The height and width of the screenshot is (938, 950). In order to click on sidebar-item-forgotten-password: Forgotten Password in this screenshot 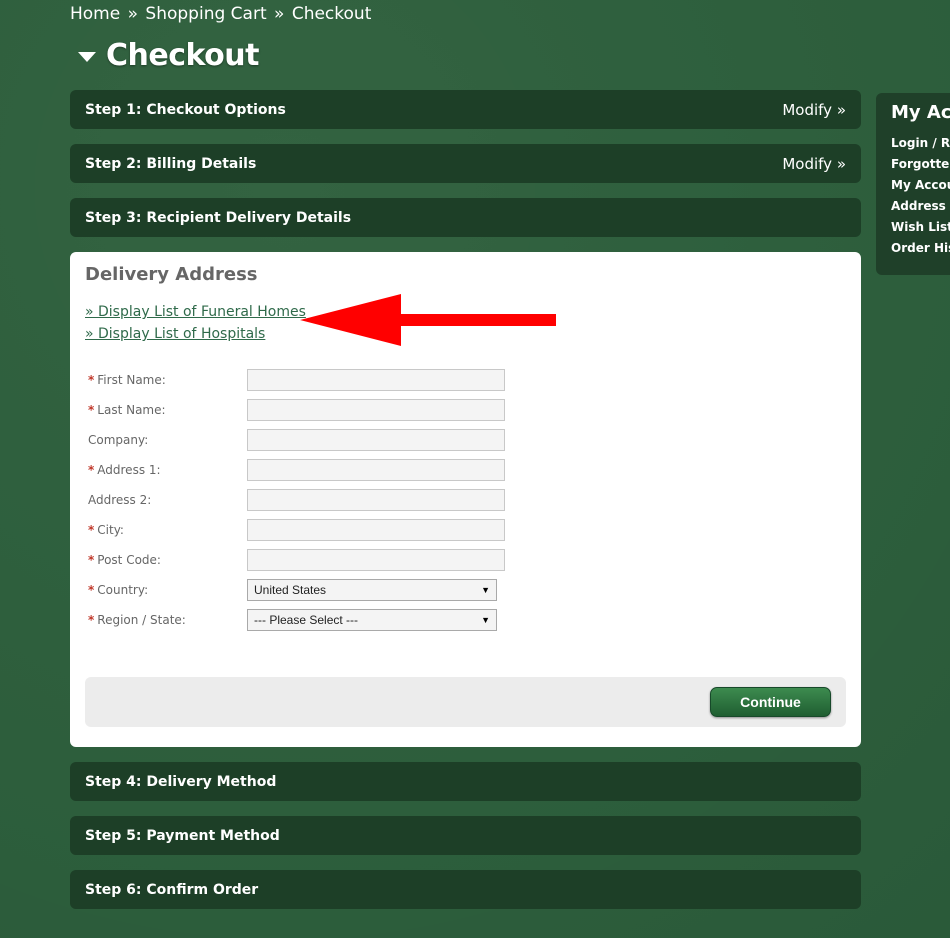, I will do `click(920, 167)`.